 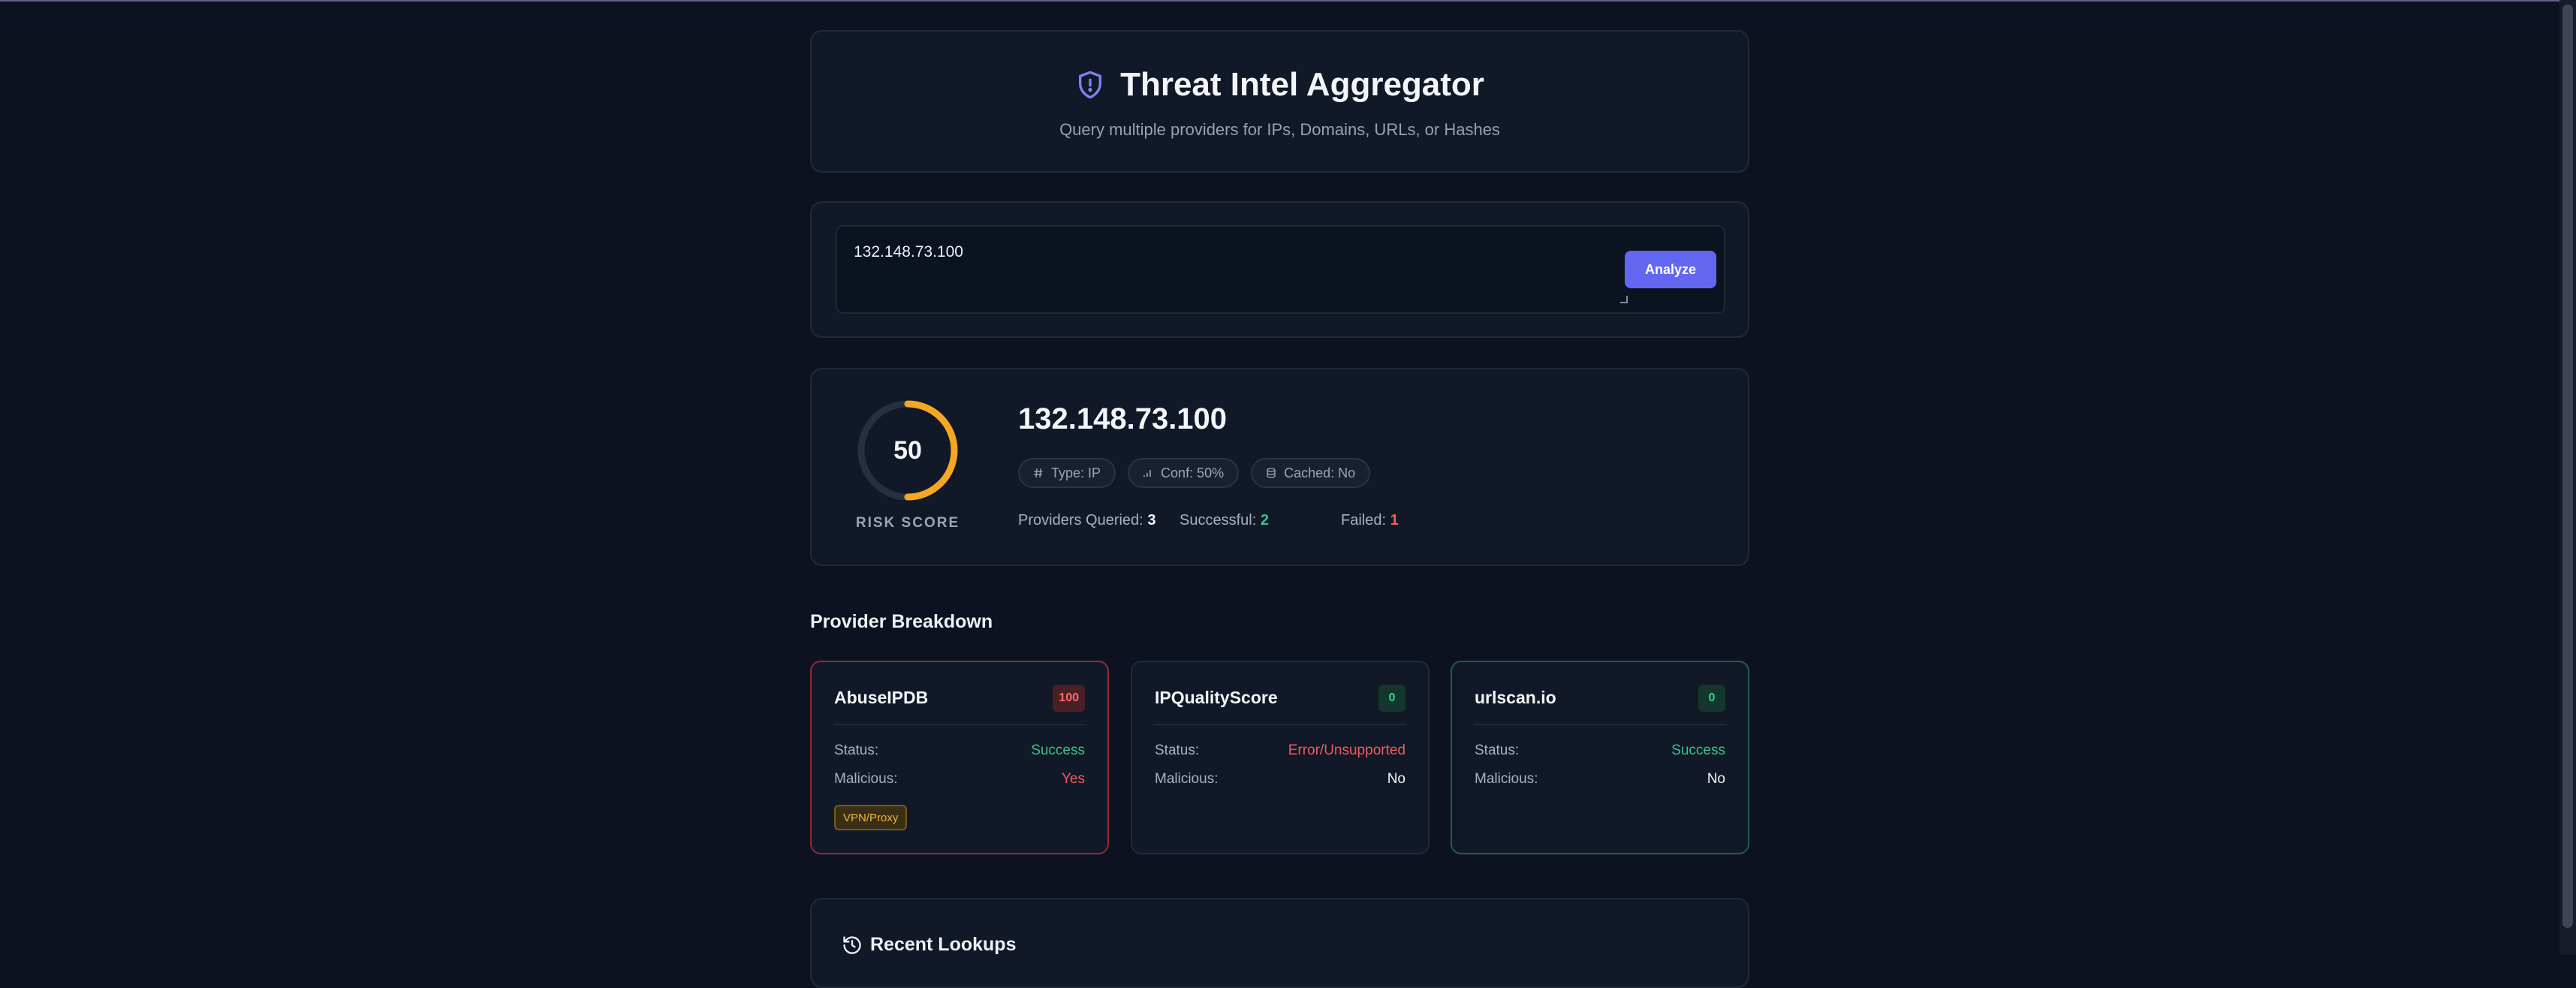 I want to click on confidence-chip: Conf: 50%, so click(x=1184, y=473).